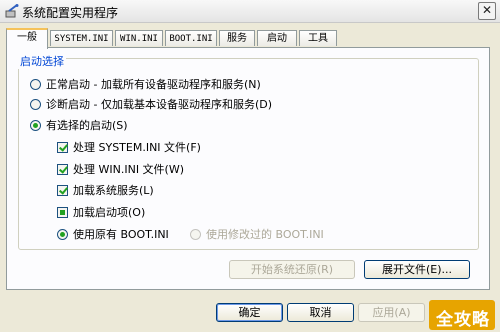 The width and height of the screenshot is (500, 332). What do you see at coordinates (35, 84) in the screenshot?
I see `normal-startup-radio` at bounding box center [35, 84].